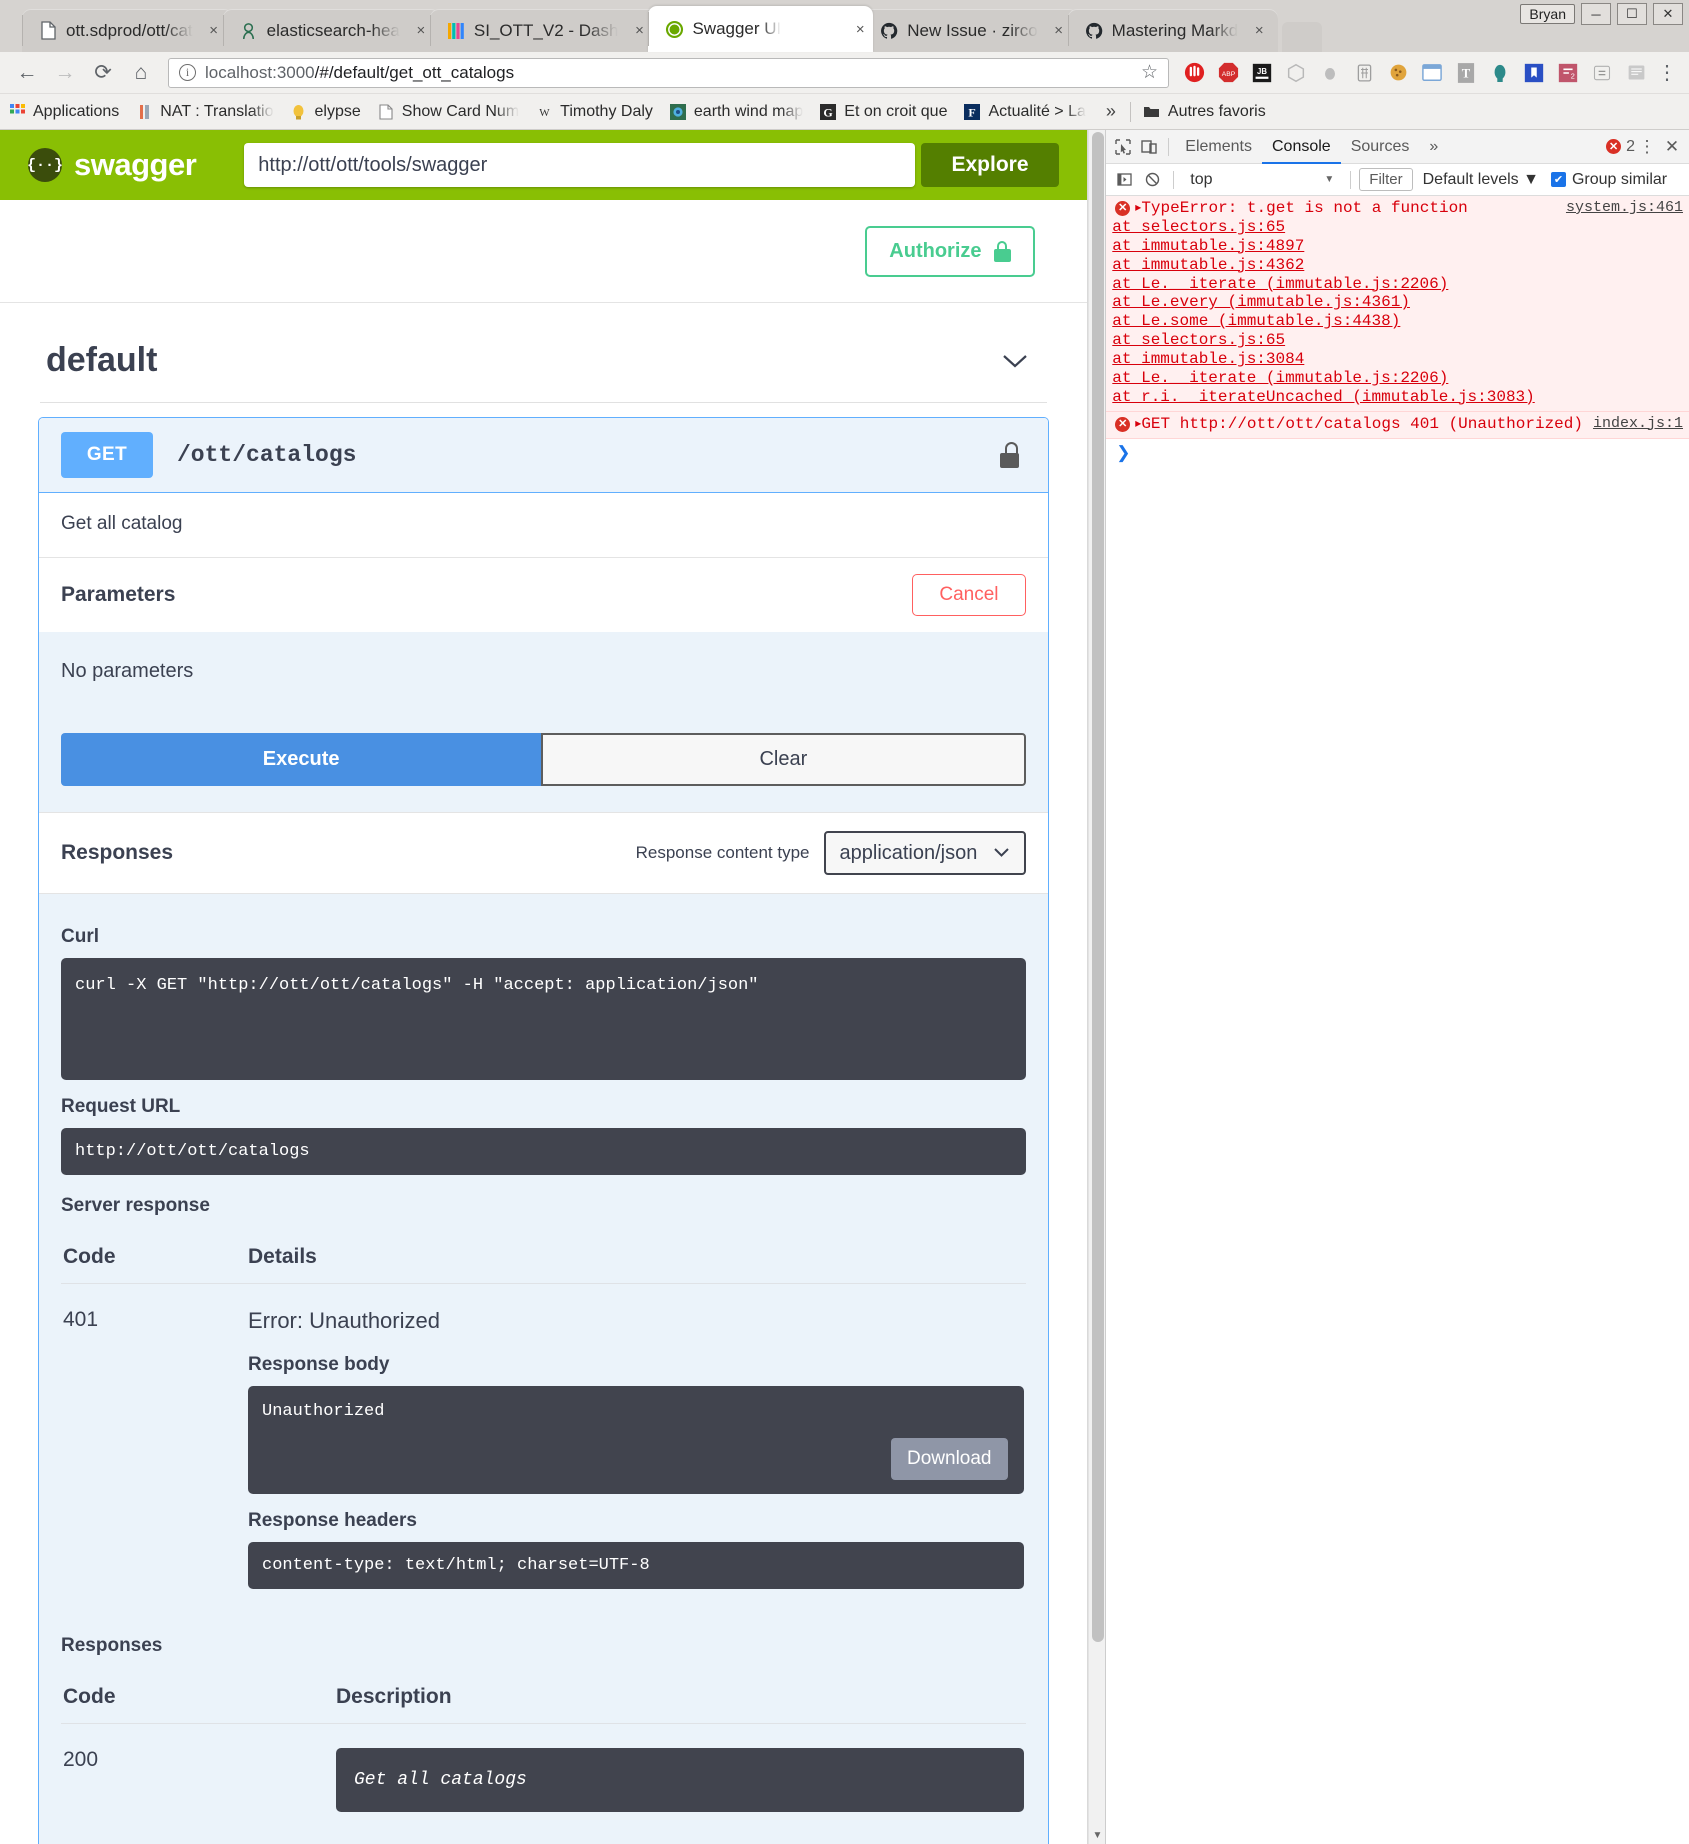 The width and height of the screenshot is (1689, 1844). What do you see at coordinates (1009, 455) in the screenshot?
I see `unlocked-padlock-icon` at bounding box center [1009, 455].